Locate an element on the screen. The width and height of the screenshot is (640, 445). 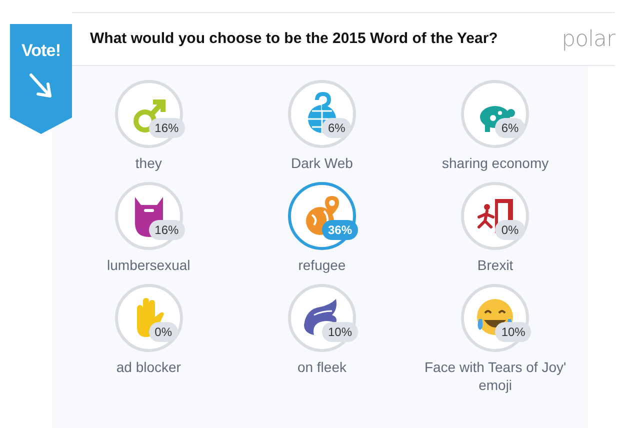
question-title: What would you choose to be the 2015 Word of the Year? is located at coordinates (294, 38).